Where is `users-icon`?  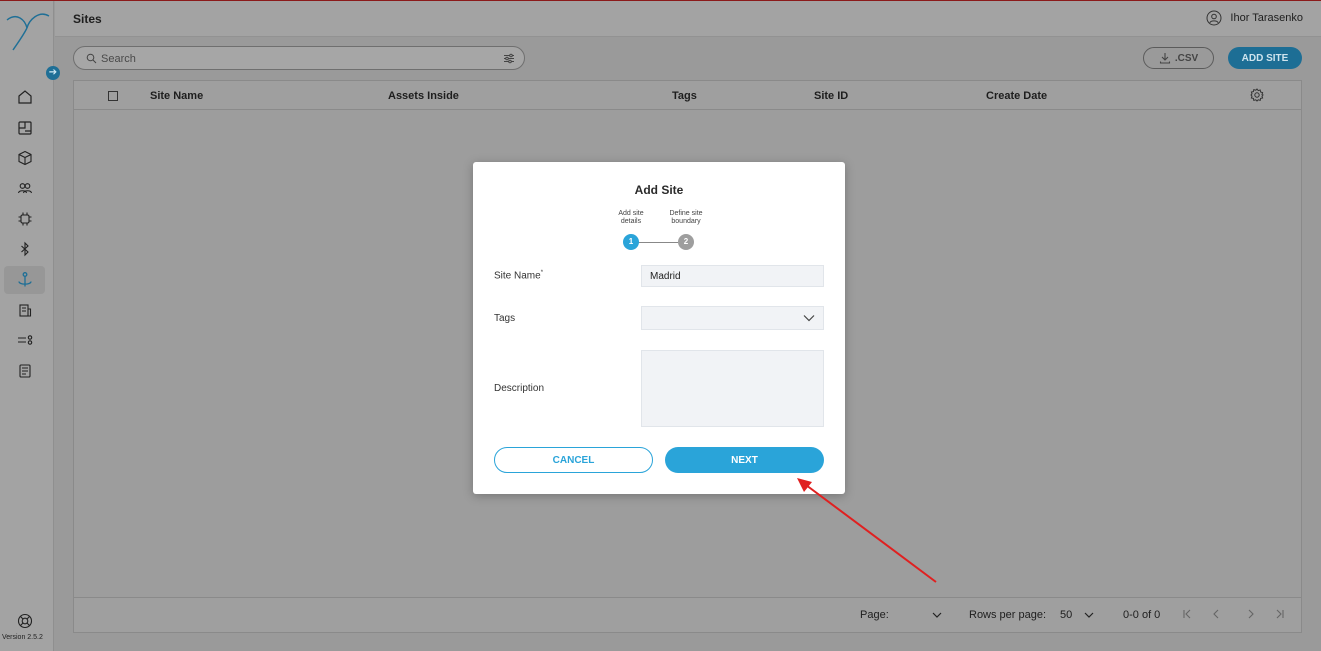
users-icon is located at coordinates (25, 188).